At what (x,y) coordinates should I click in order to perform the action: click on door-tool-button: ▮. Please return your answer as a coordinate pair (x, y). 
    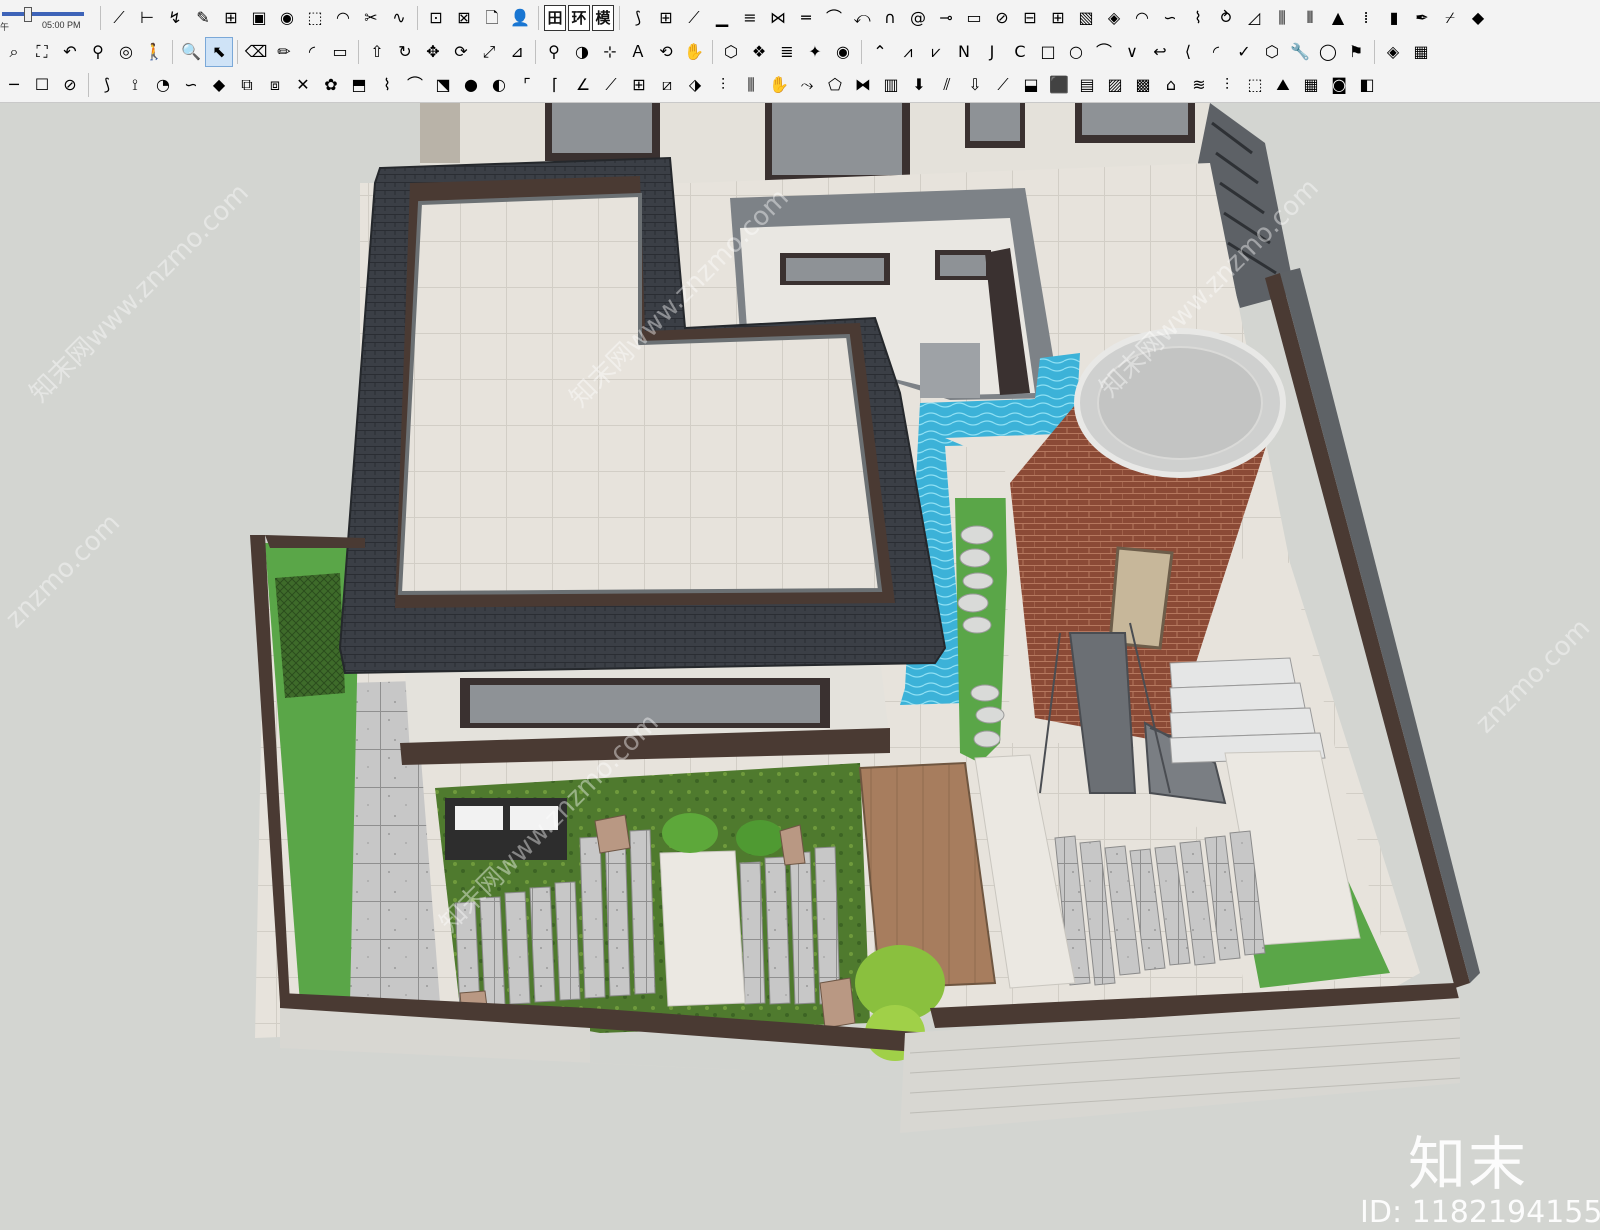
    Looking at the image, I should click on (1394, 18).